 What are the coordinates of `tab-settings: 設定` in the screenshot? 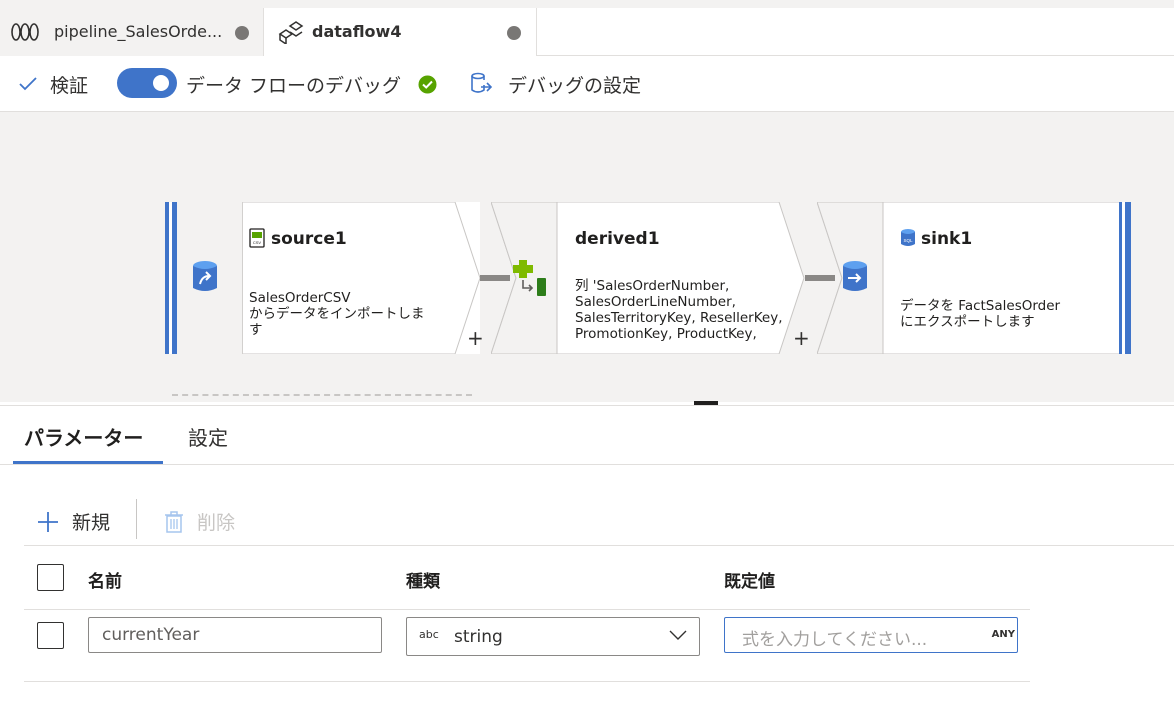 It's located at (208, 436).